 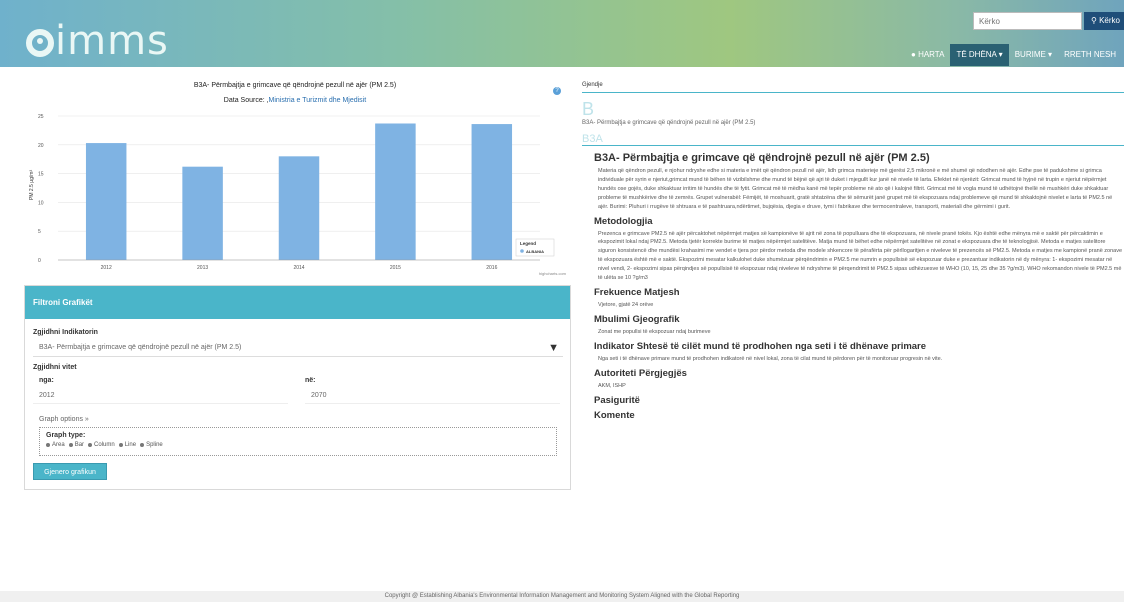 What do you see at coordinates (32, 185) in the screenshot?
I see `y-axis-label: PM 2.5 μg/m³` at bounding box center [32, 185].